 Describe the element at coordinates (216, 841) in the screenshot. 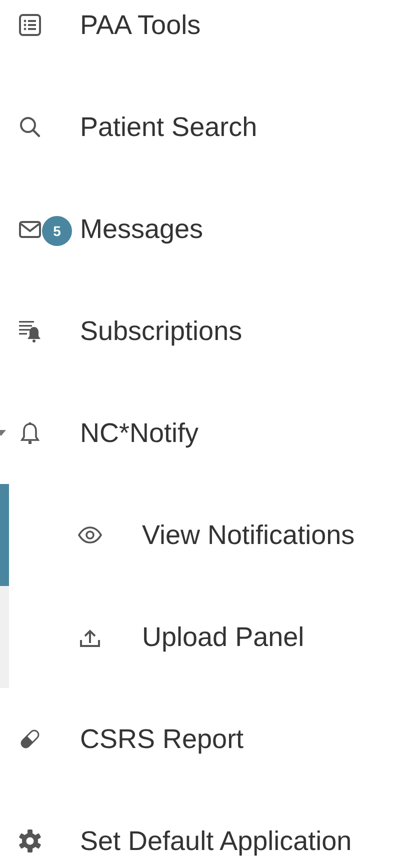

I see `menu-item: Set Default Application` at that location.